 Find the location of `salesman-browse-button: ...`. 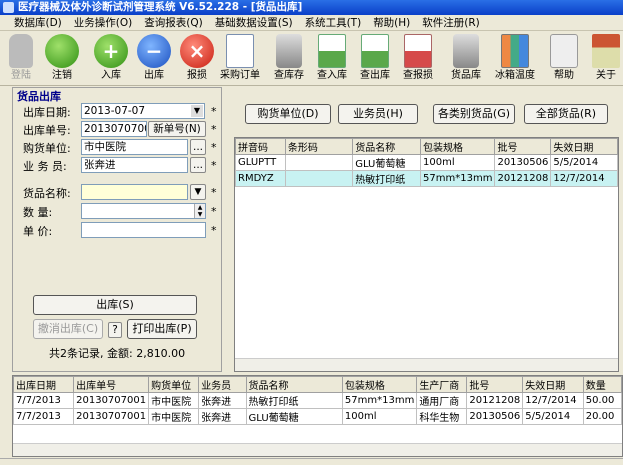

salesman-browse-button: ... is located at coordinates (198, 165).